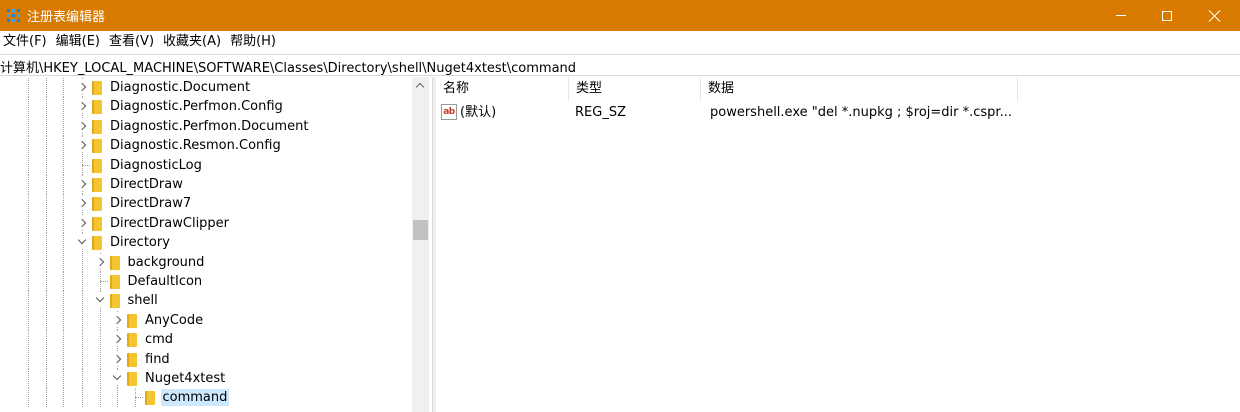  Describe the element at coordinates (157, 359) in the screenshot. I see `tree-item-label: find` at that location.